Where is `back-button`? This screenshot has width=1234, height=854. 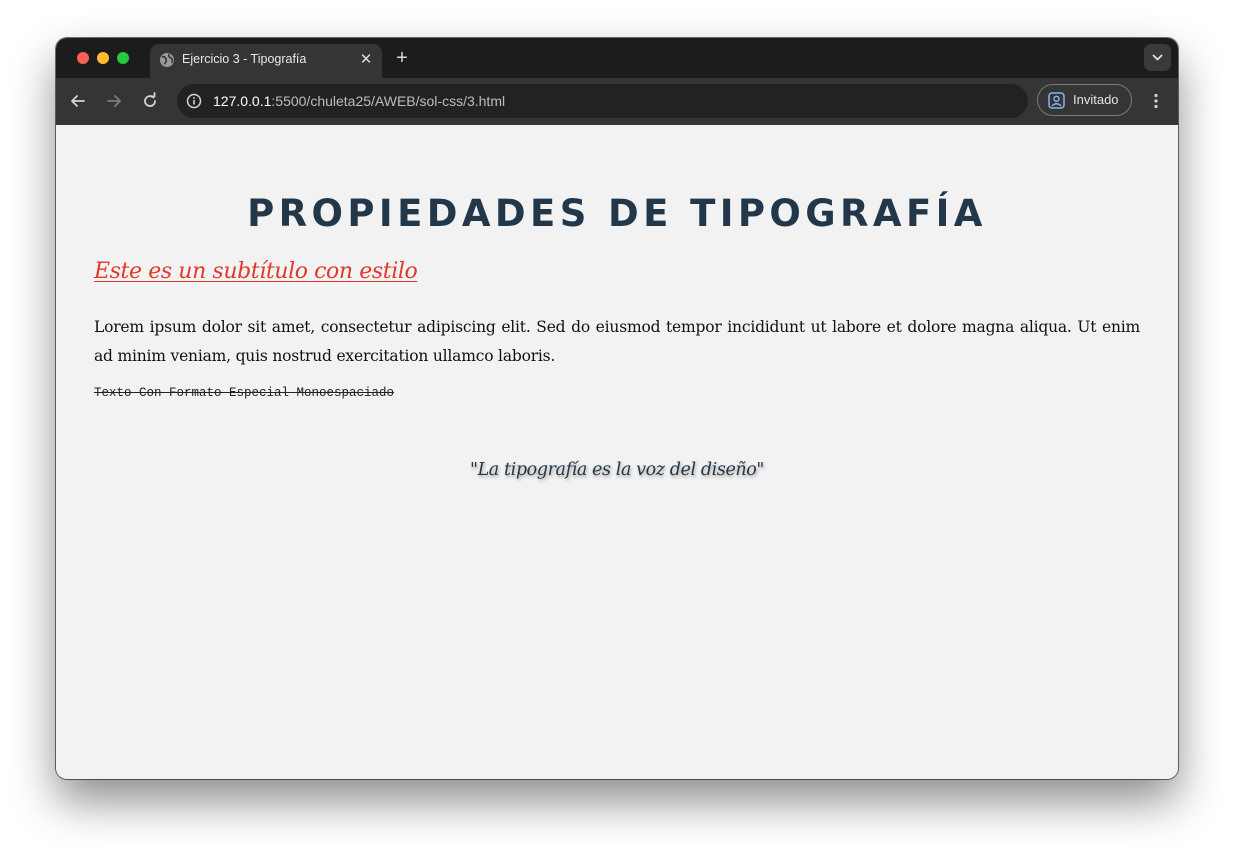 back-button is located at coordinates (78, 101).